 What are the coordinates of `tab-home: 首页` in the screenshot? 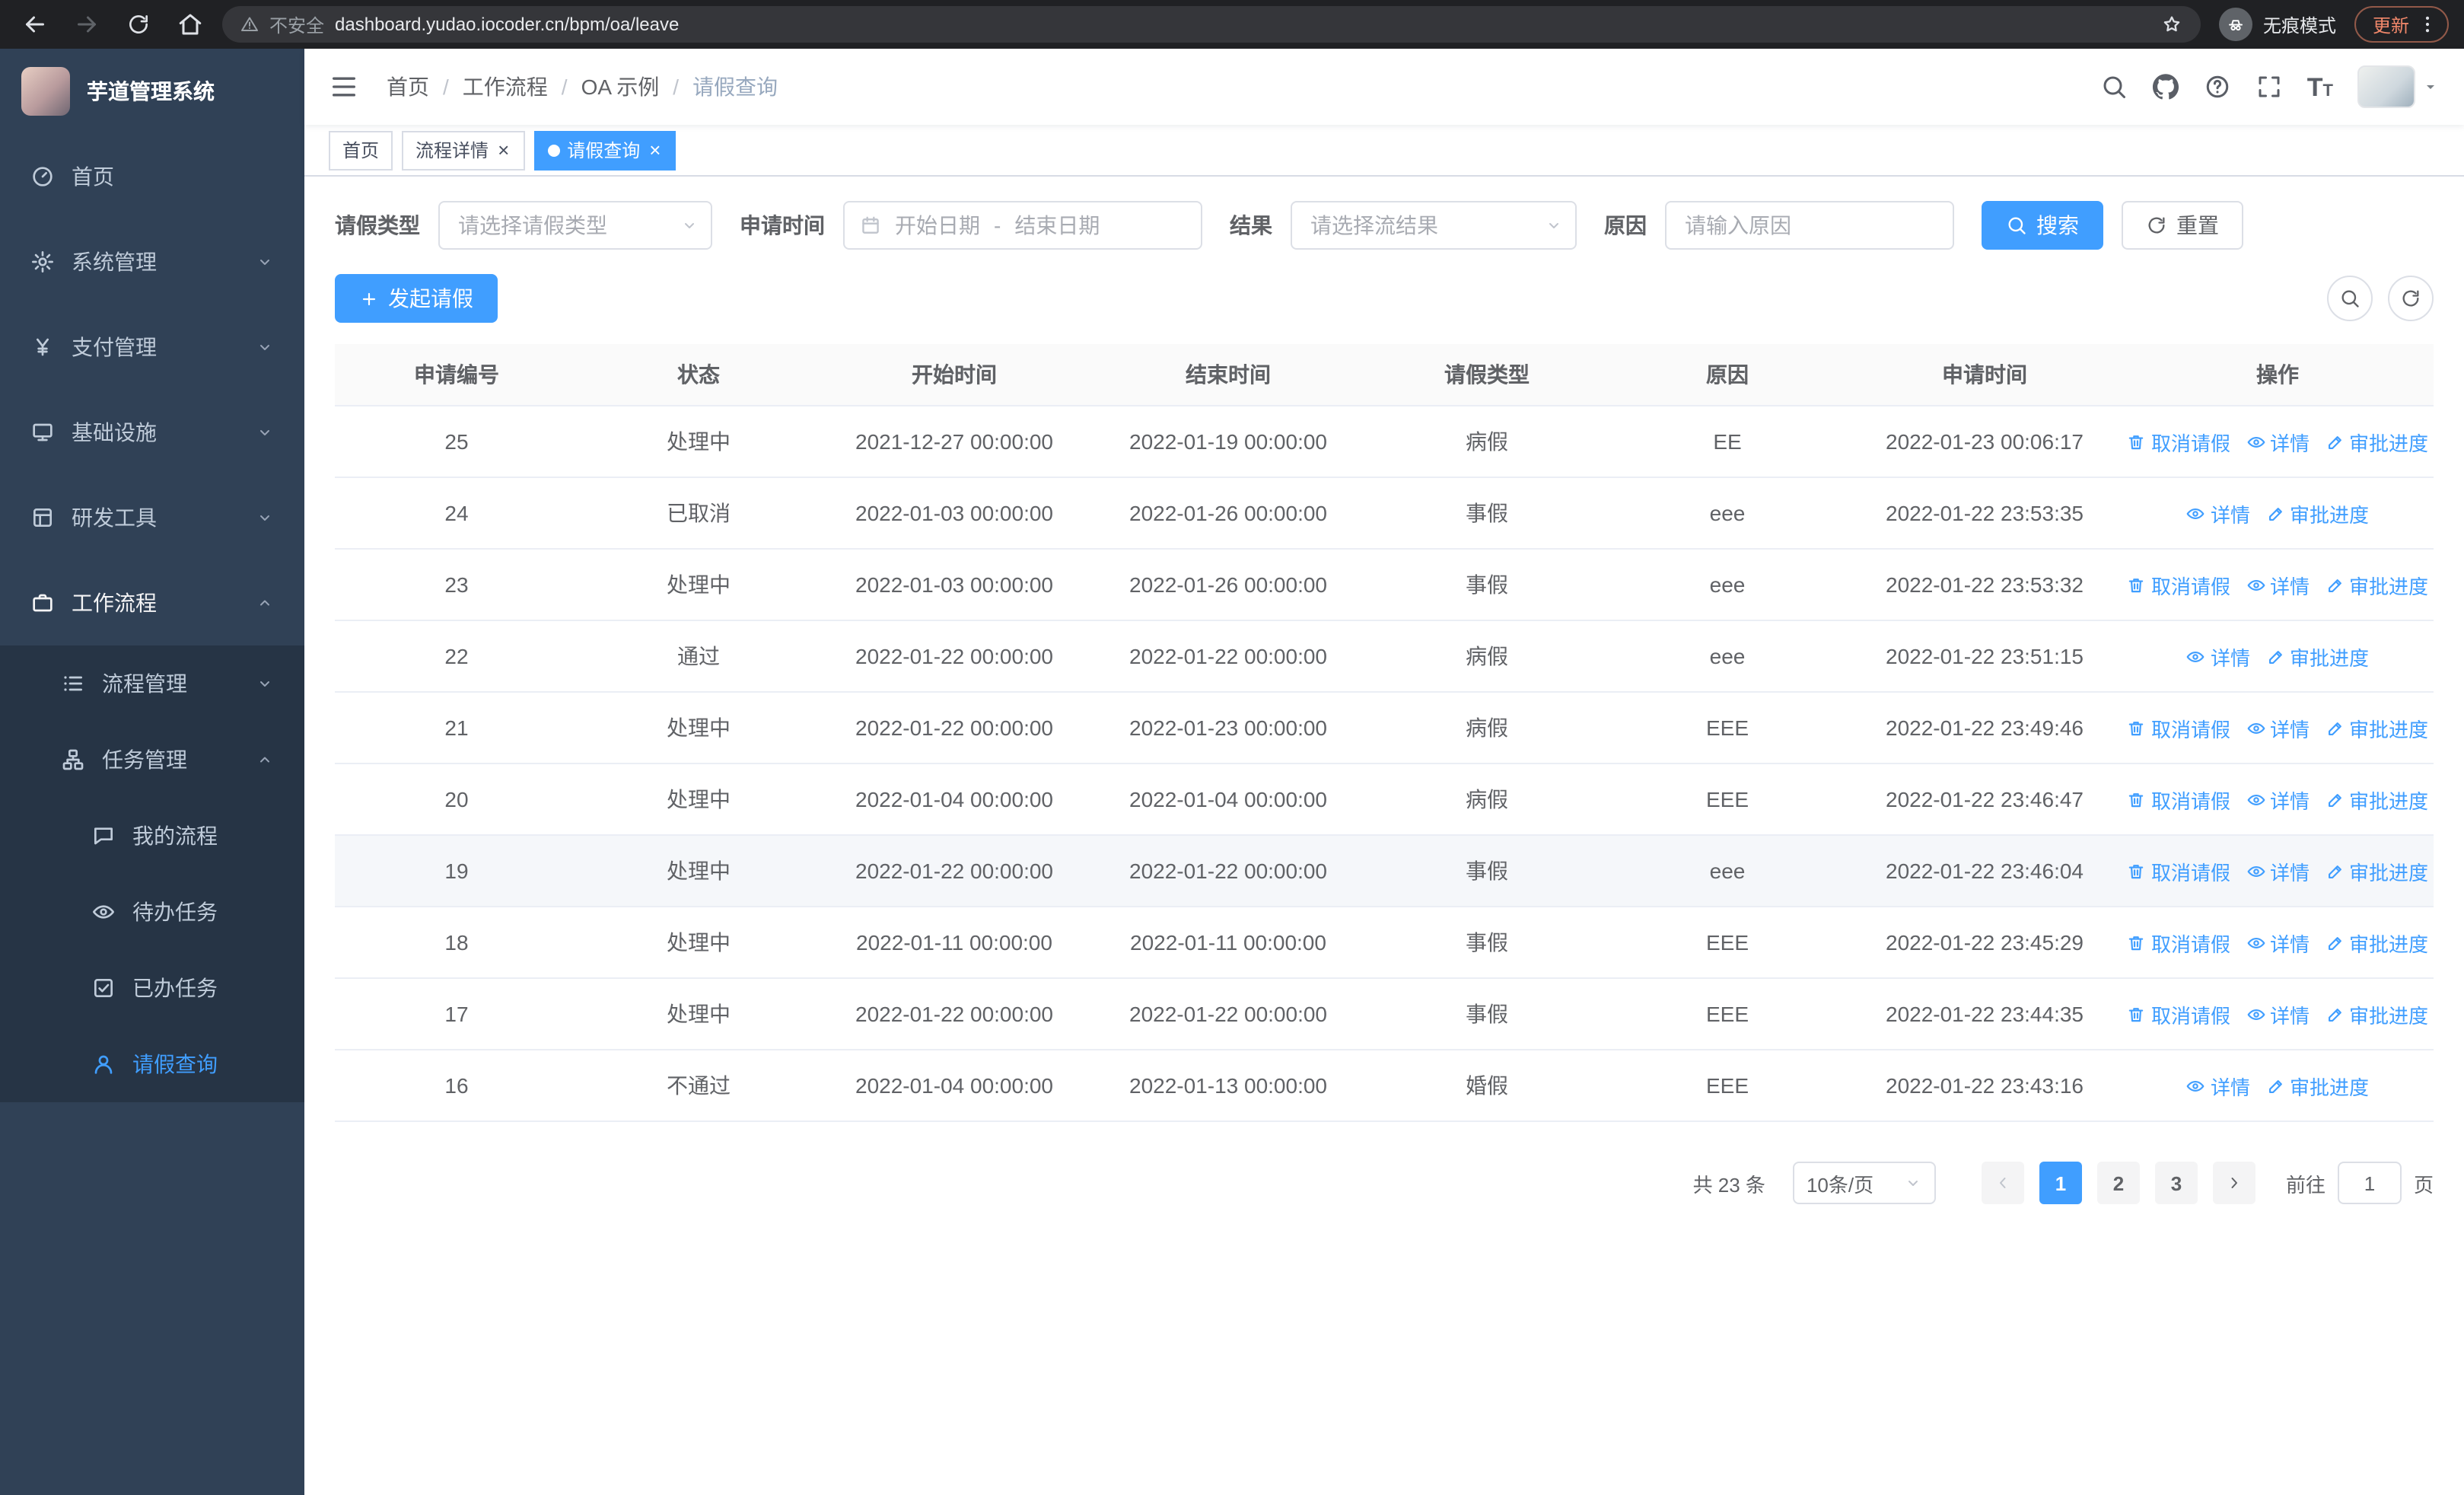 It's located at (361, 150).